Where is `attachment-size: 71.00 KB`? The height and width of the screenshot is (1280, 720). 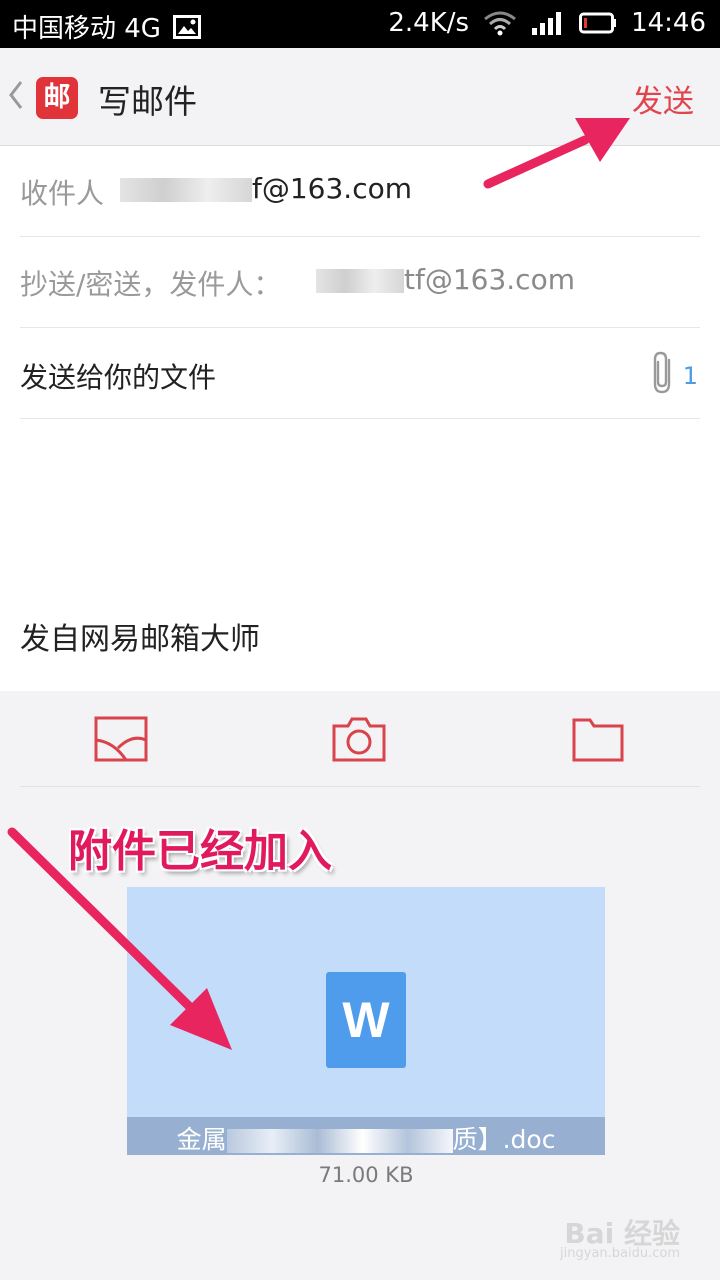
attachment-size: 71.00 KB is located at coordinates (366, 1175).